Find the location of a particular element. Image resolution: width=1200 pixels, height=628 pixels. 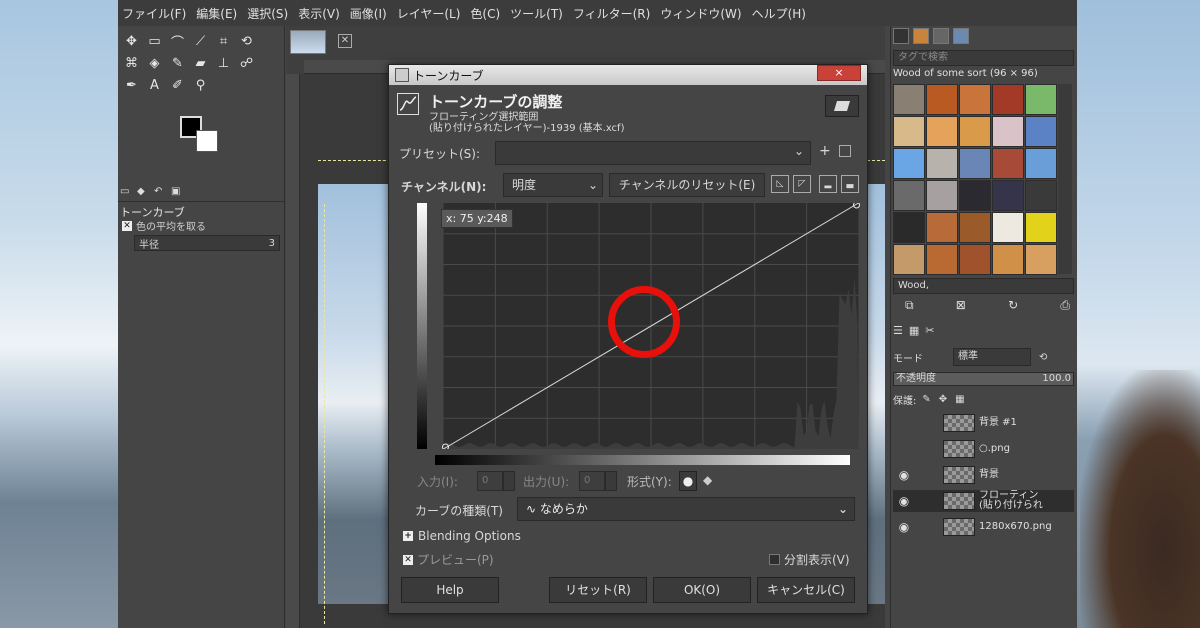

log-histogram-icon: ◸ is located at coordinates (802, 184).